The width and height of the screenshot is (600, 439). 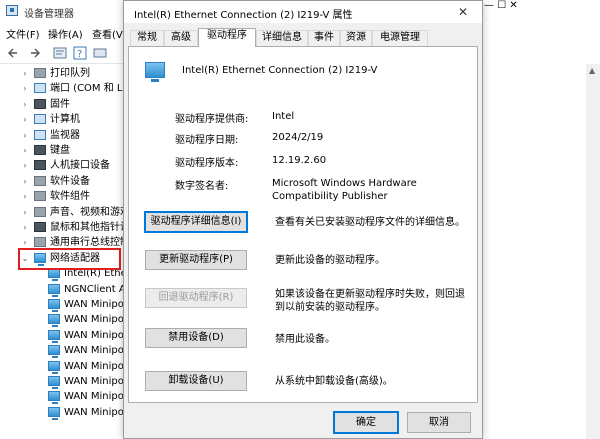 I want to click on tree-category-item: › 人机接口设备, so click(x=62, y=165).